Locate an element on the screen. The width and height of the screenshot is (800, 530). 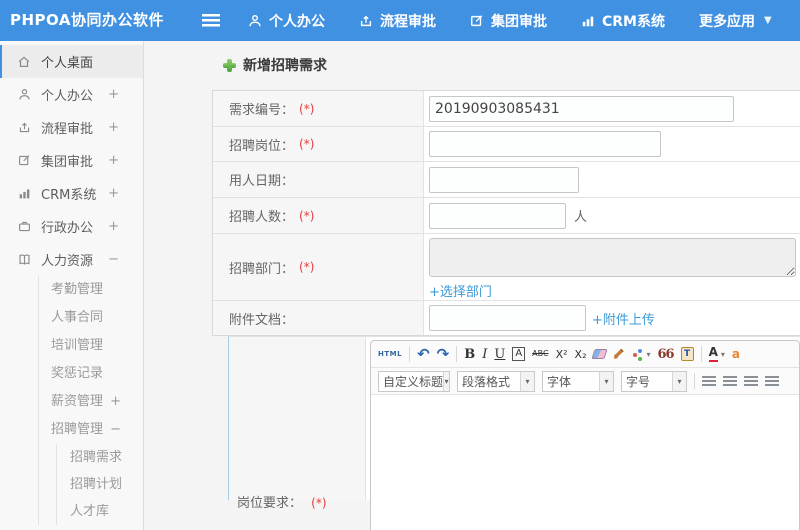
align-justify-icon is located at coordinates (772, 381).